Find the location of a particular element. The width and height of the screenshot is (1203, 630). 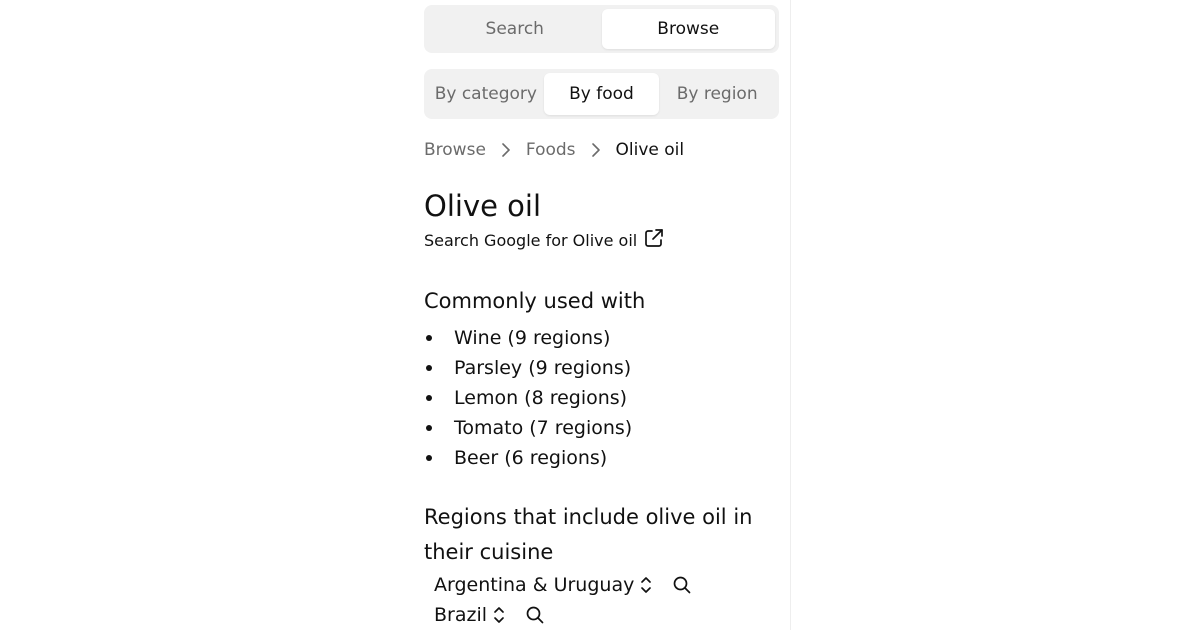

mode-toggle: Search Browse is located at coordinates (601, 29).